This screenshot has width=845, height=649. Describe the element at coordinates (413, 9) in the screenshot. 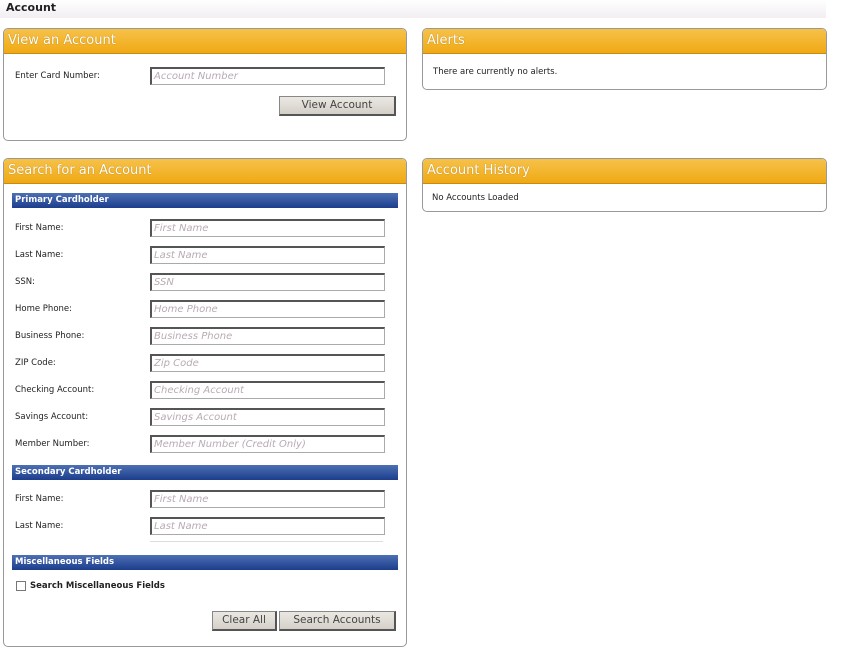

I see `page-header: Account` at that location.